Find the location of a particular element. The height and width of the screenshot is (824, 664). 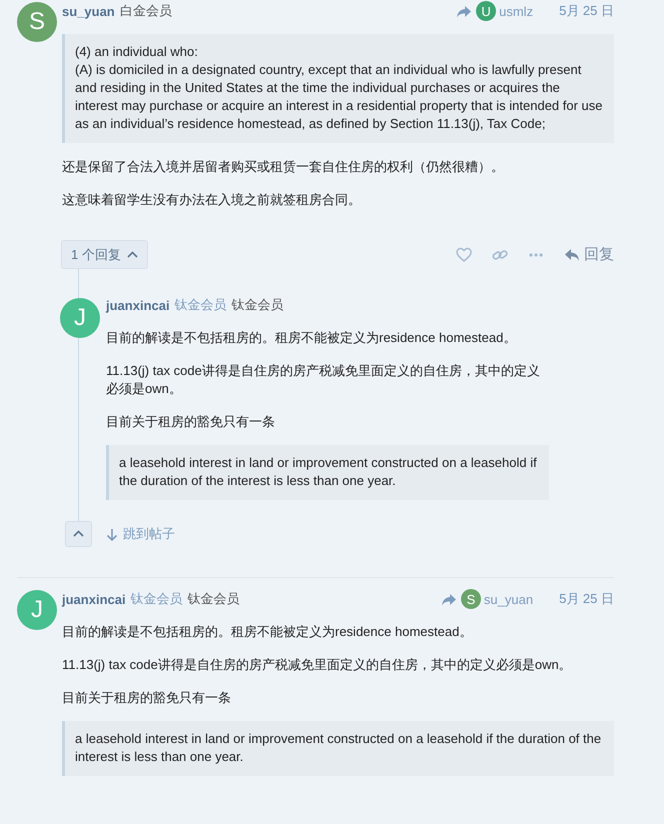

like-icon is located at coordinates (464, 254).